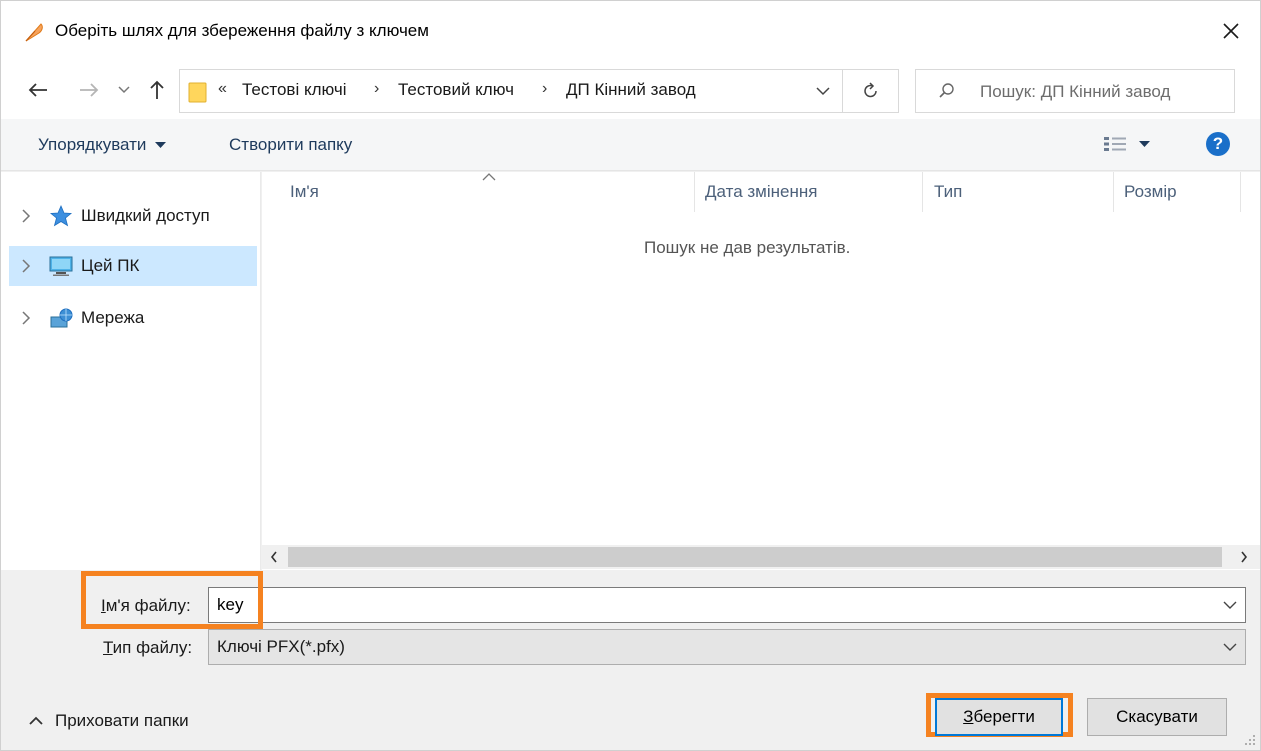 This screenshot has width=1261, height=751. I want to click on horizontal-scrollbar, so click(761, 557).